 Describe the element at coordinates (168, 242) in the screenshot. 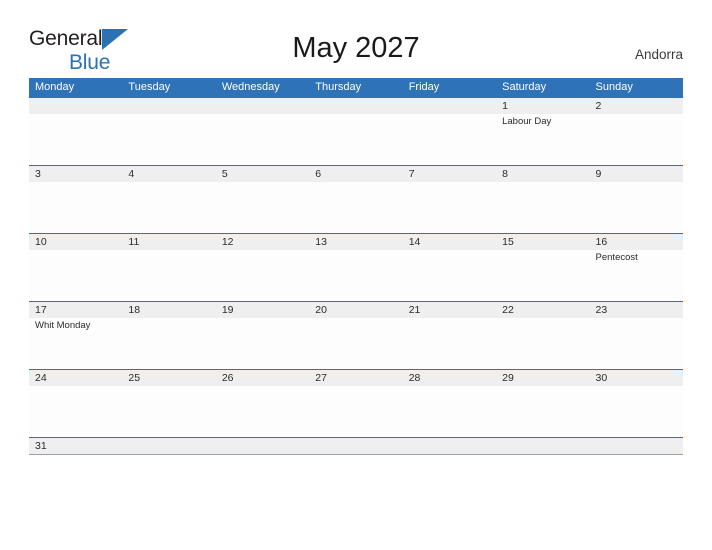

I see `day-number: 11` at that location.